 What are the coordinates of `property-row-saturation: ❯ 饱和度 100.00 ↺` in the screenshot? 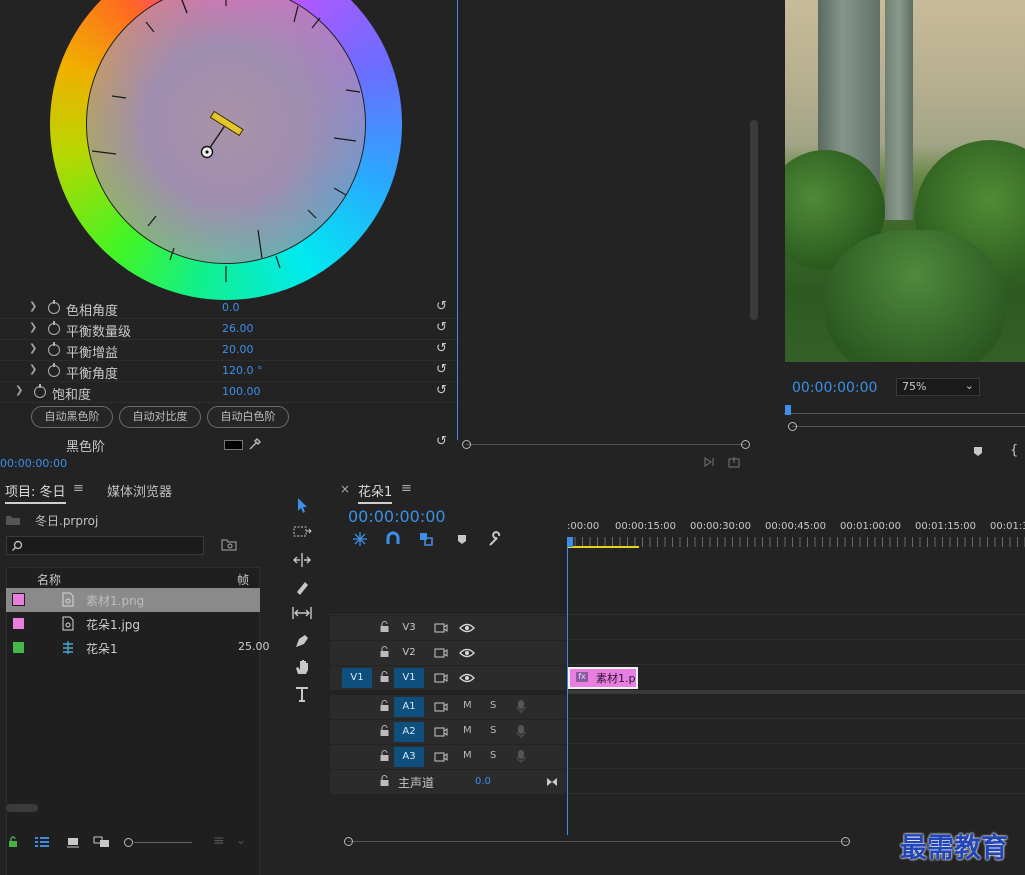 It's located at (228, 392).